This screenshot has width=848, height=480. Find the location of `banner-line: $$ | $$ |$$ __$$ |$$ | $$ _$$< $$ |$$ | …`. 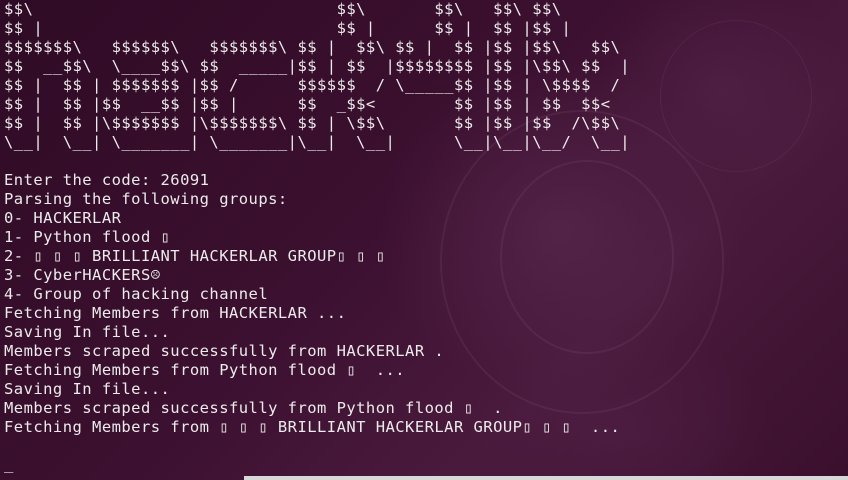

banner-line: $$ | $$ |$$ __$$ |$$ | $$ _$$< $$ |$$ | … is located at coordinates (307, 104).